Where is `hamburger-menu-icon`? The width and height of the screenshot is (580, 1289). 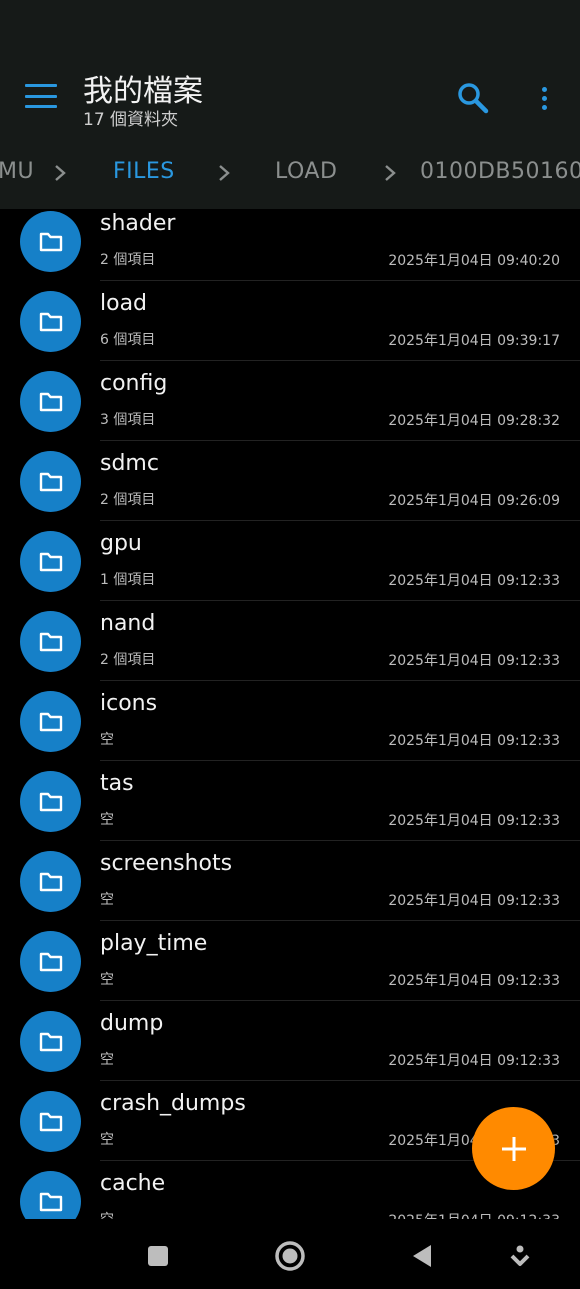 hamburger-menu-icon is located at coordinates (41, 96).